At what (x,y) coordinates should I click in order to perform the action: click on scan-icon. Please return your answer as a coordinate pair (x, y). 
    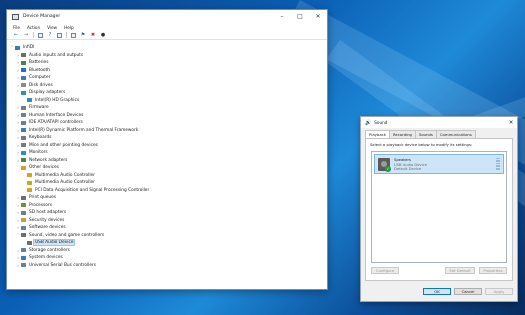
    Looking at the image, I should click on (59, 35).